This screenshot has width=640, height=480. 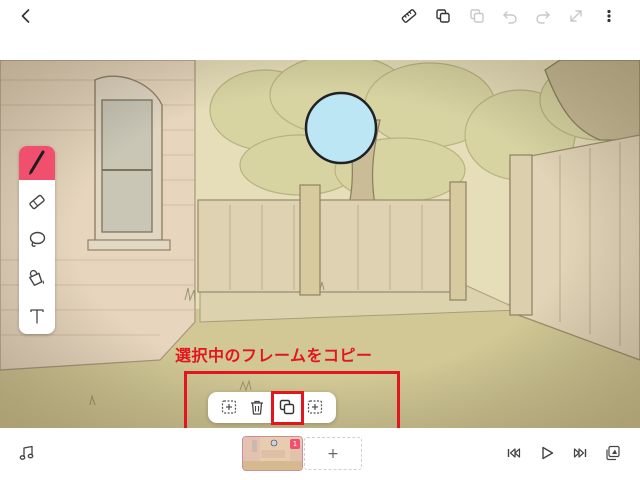 What do you see at coordinates (477, 16) in the screenshot?
I see `paste-icon` at bounding box center [477, 16].